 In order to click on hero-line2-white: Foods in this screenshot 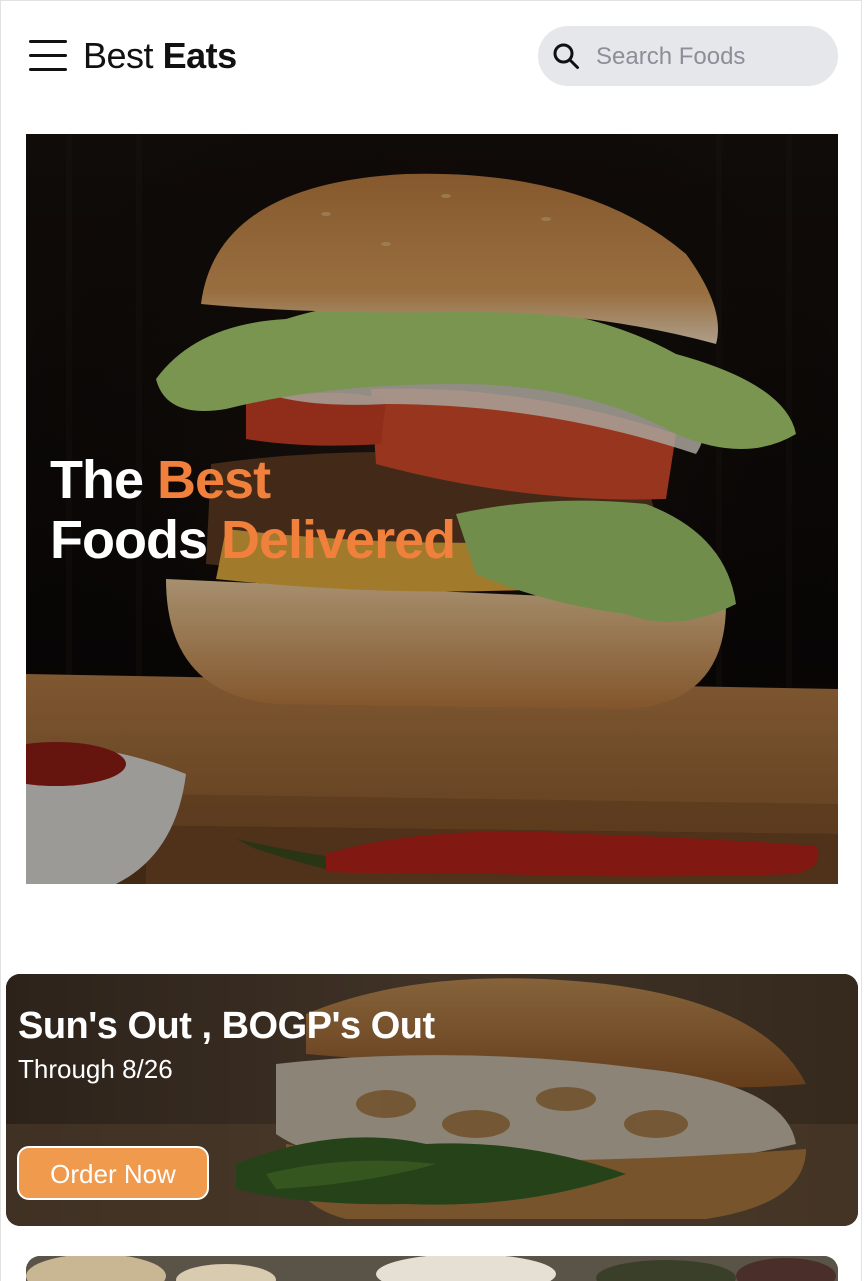, I will do `click(129, 540)`.